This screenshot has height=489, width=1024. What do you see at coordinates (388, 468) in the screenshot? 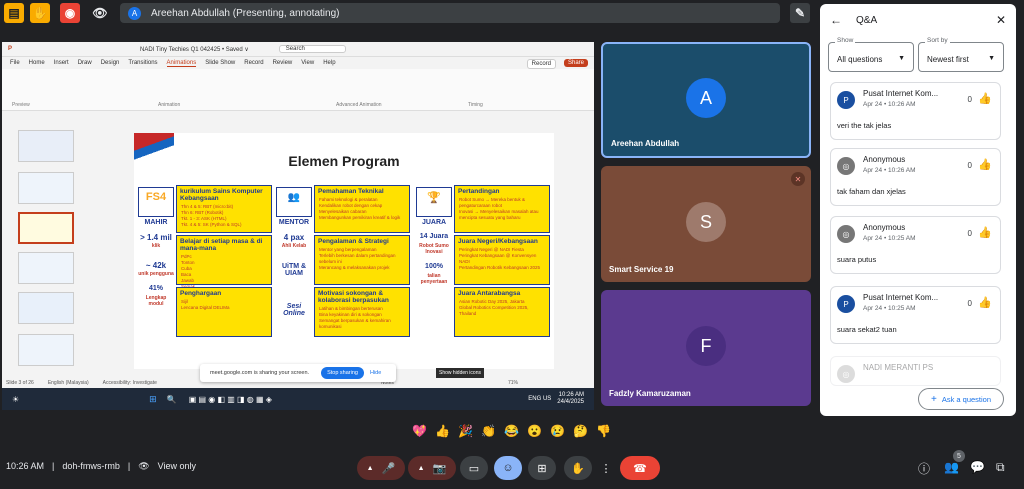
I see `mic-off-icon: 🎤` at bounding box center [388, 468].